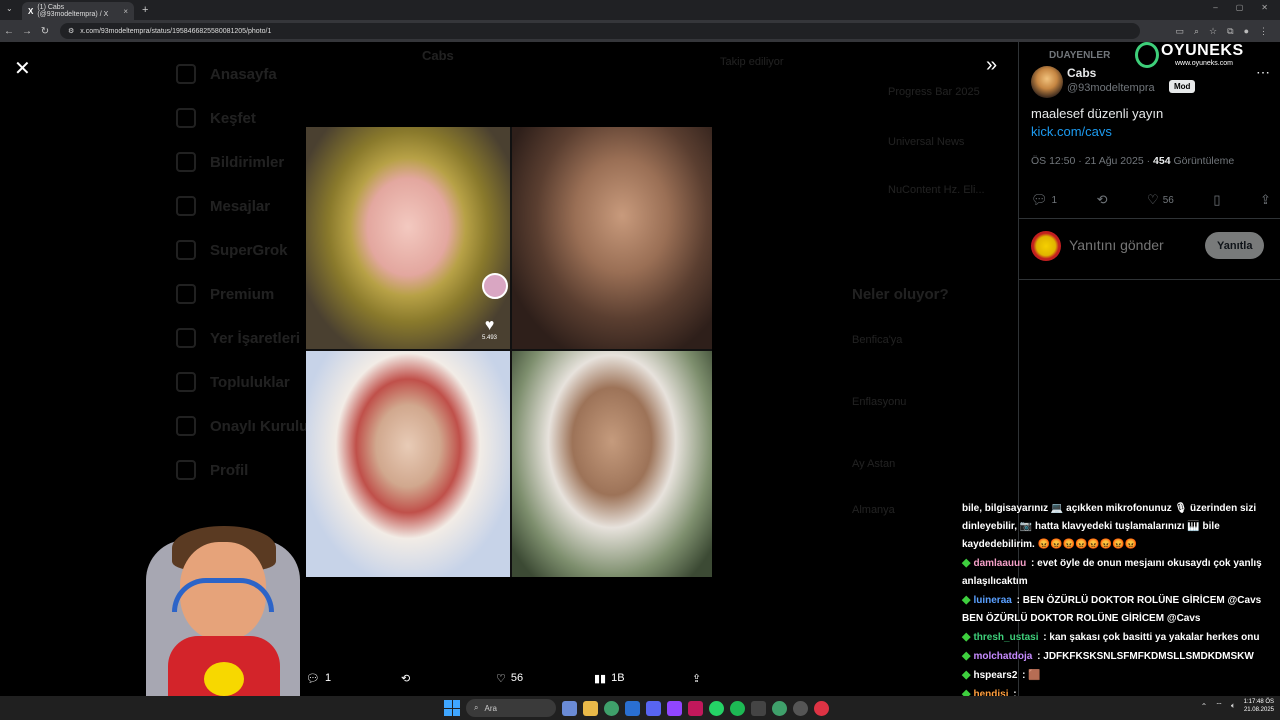 The image size is (1280, 720). Describe the element at coordinates (900, 294) in the screenshot. I see `bg-trends-heading: Neler oluyor?` at that location.